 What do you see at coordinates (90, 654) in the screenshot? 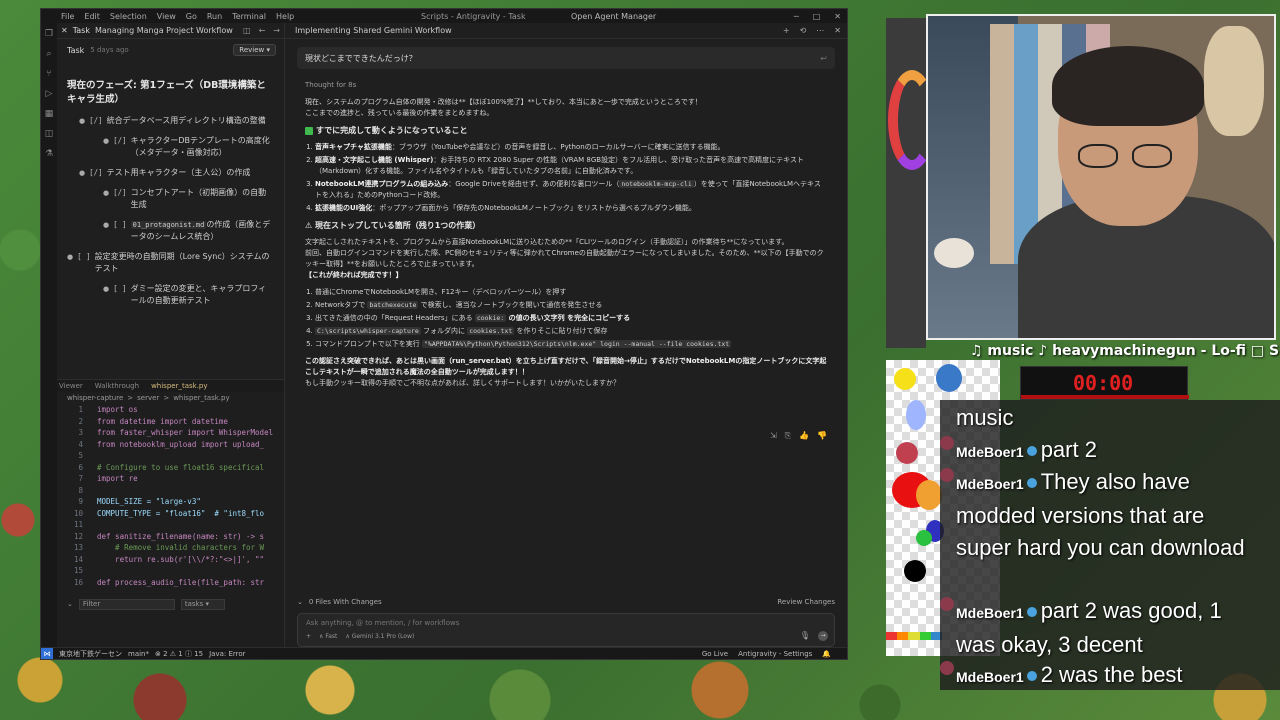
I see `workspace-name: 東京地下鉄ゲーセン` at bounding box center [90, 654].